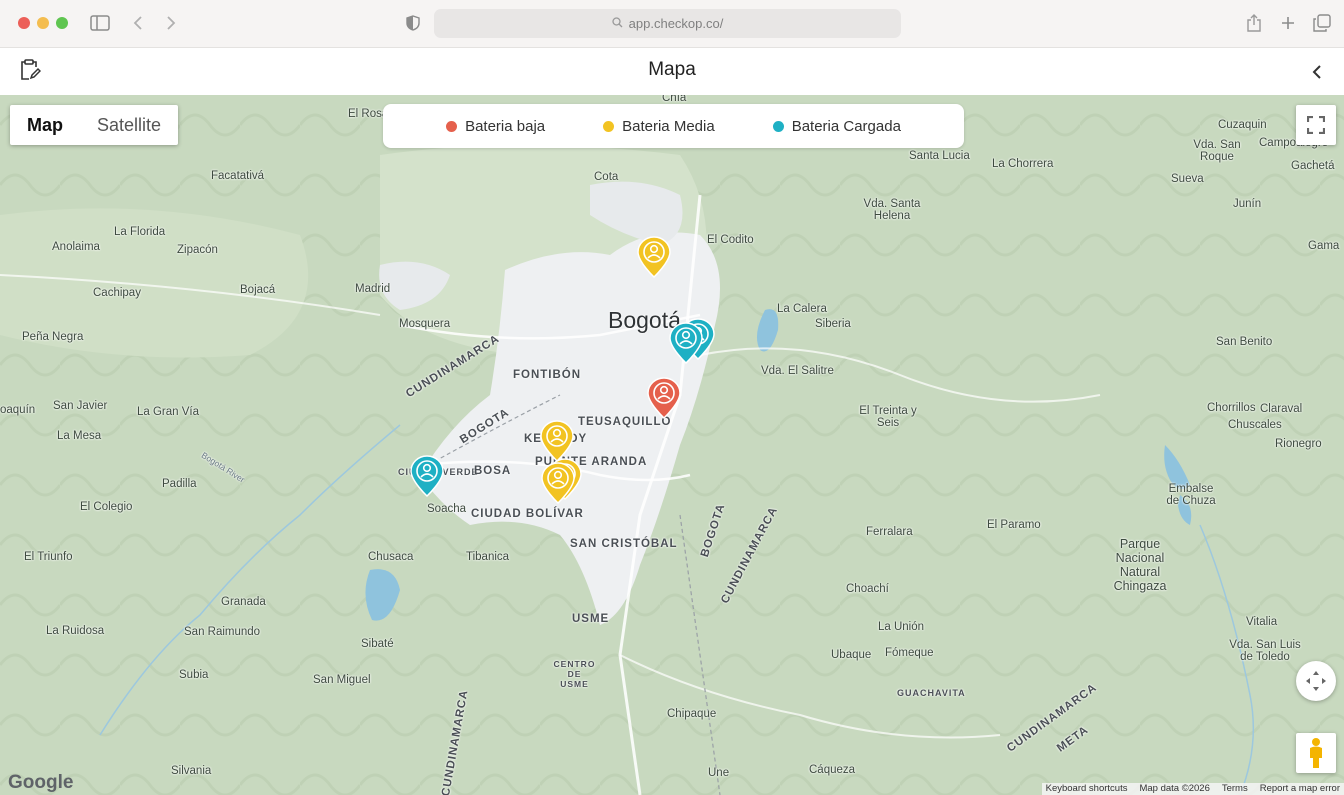 This screenshot has height=795, width=1344. Describe the element at coordinates (48, 557) in the screenshot. I see `map-label-el-triunfo: El Triunfo` at that location.